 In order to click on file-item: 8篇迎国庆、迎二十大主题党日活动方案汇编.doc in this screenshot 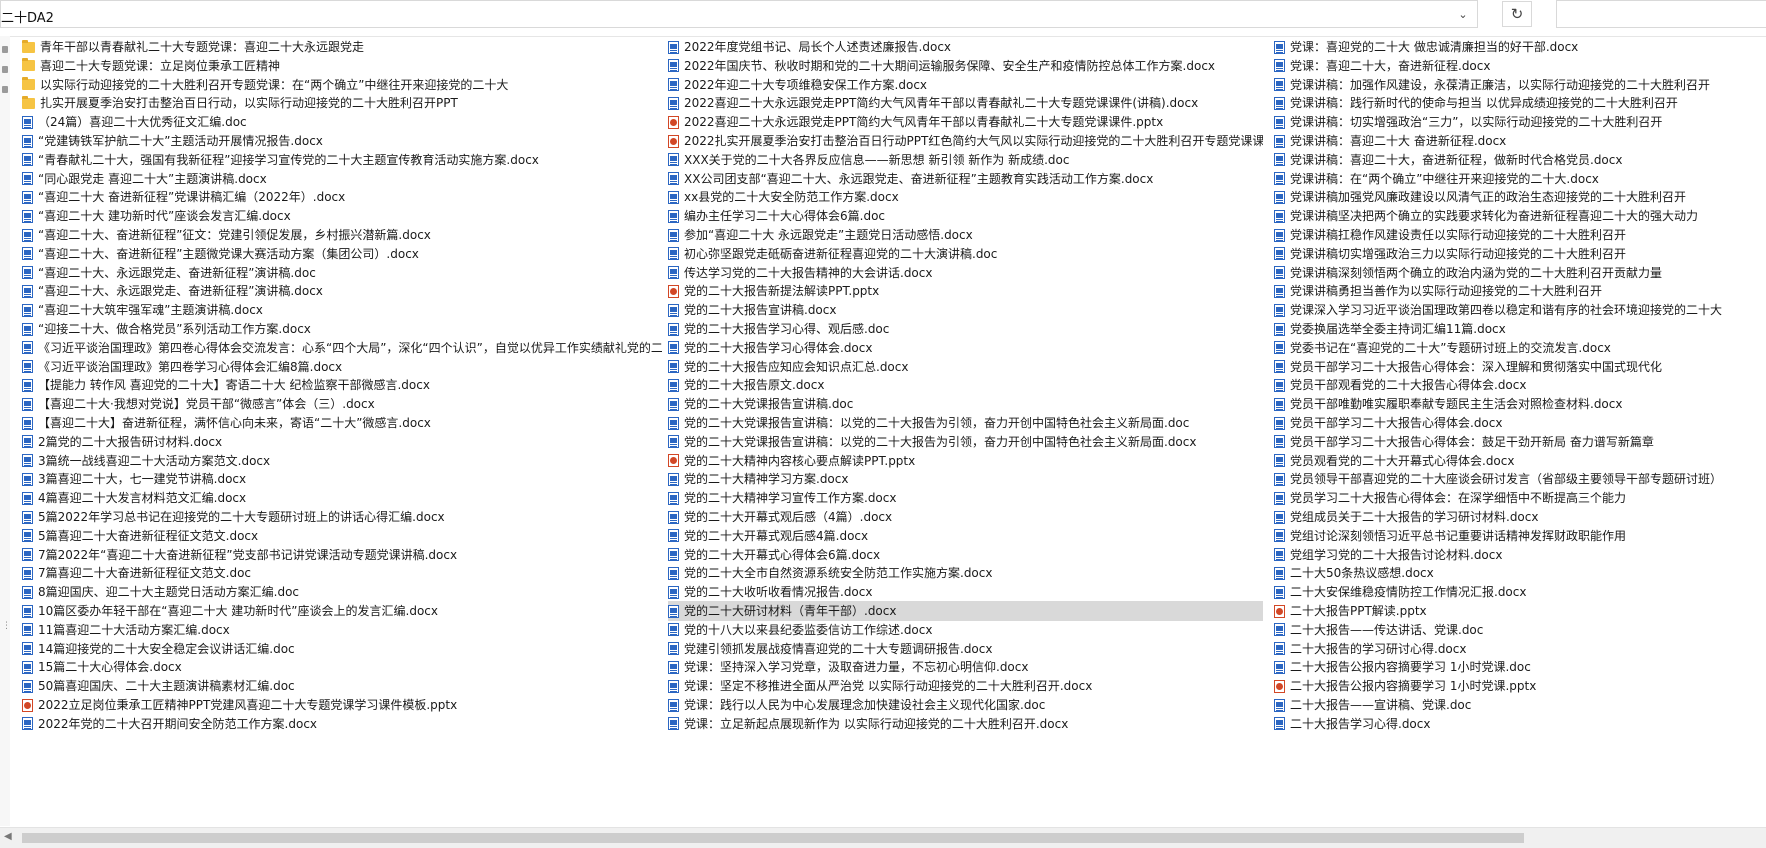, I will do `click(342, 592)`.